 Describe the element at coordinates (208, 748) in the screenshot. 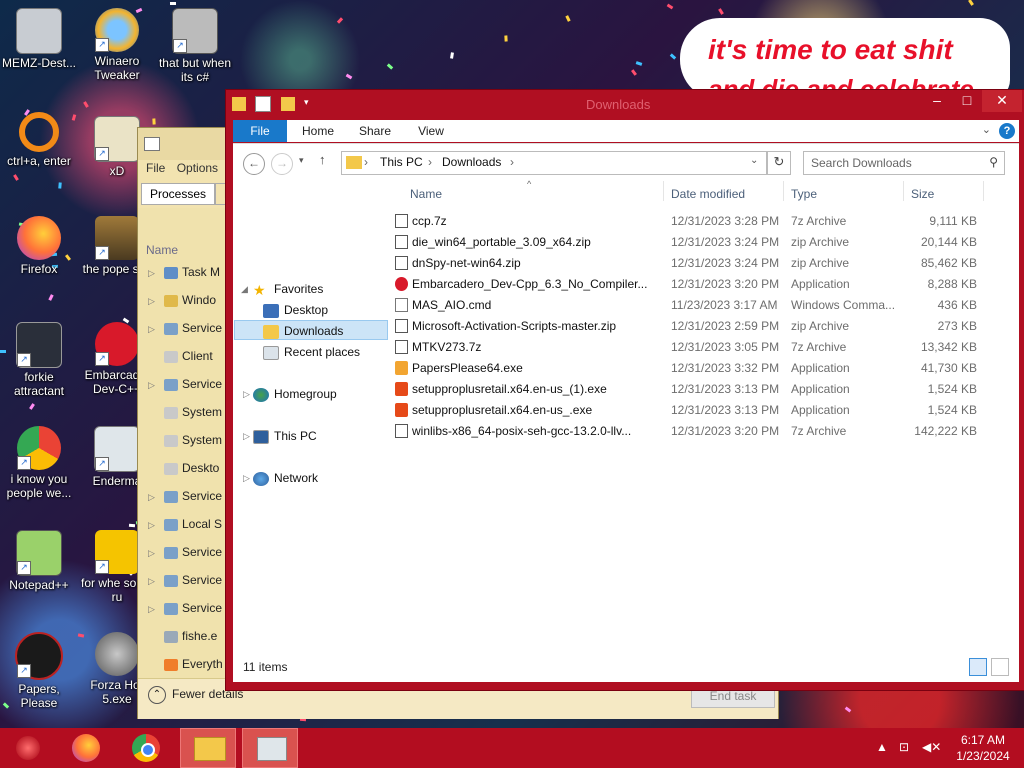

I see `taskbar-file-explorer` at that location.